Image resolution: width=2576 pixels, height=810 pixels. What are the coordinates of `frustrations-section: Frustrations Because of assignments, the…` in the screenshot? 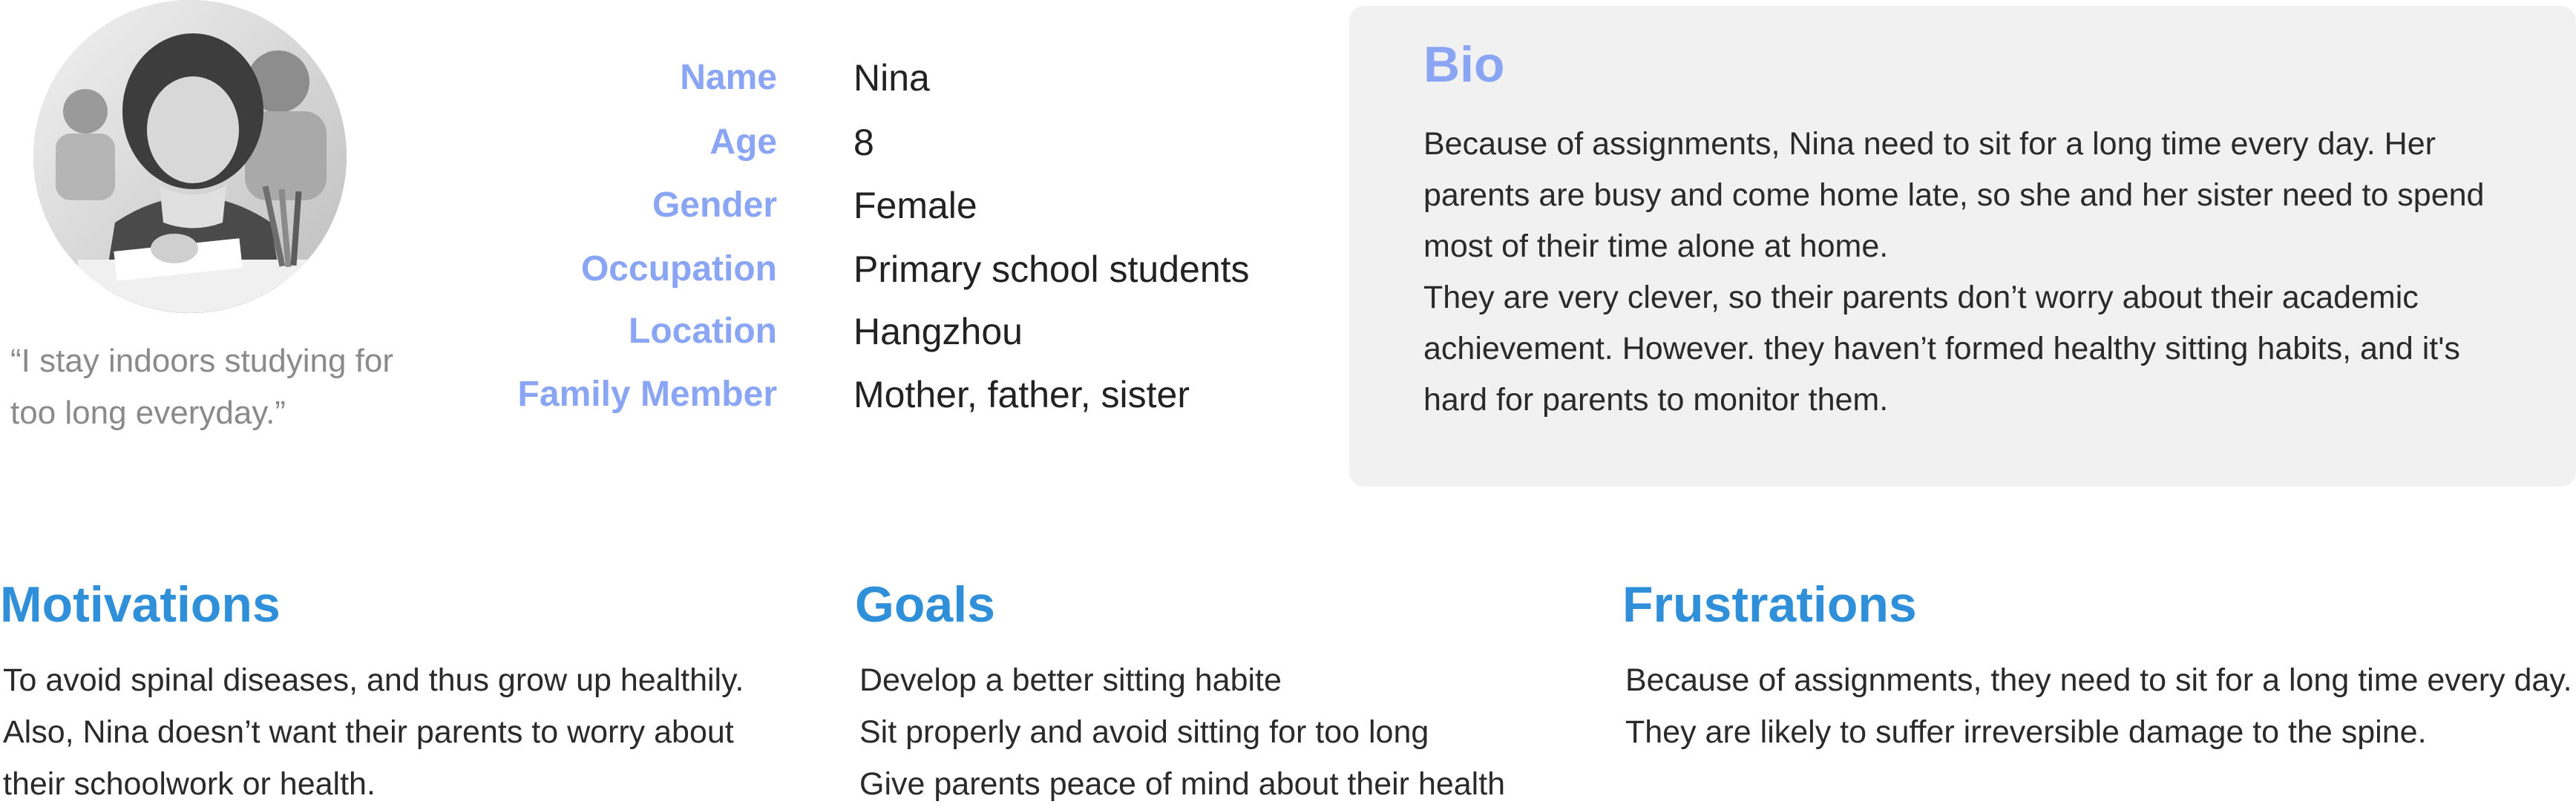 It's located at (2097, 664).